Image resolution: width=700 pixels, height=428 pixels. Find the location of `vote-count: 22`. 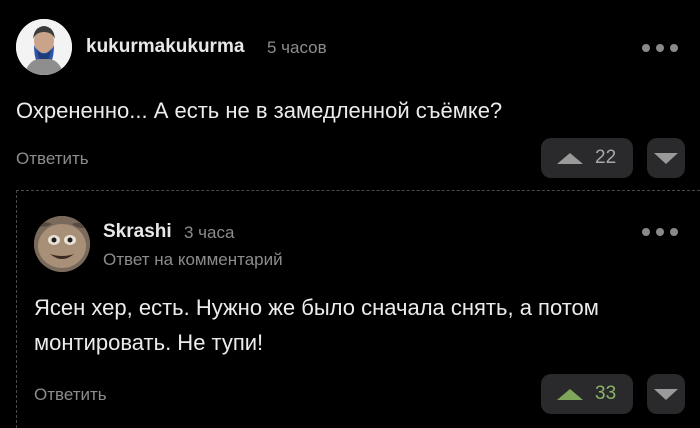

vote-count: 22 is located at coordinates (606, 157).